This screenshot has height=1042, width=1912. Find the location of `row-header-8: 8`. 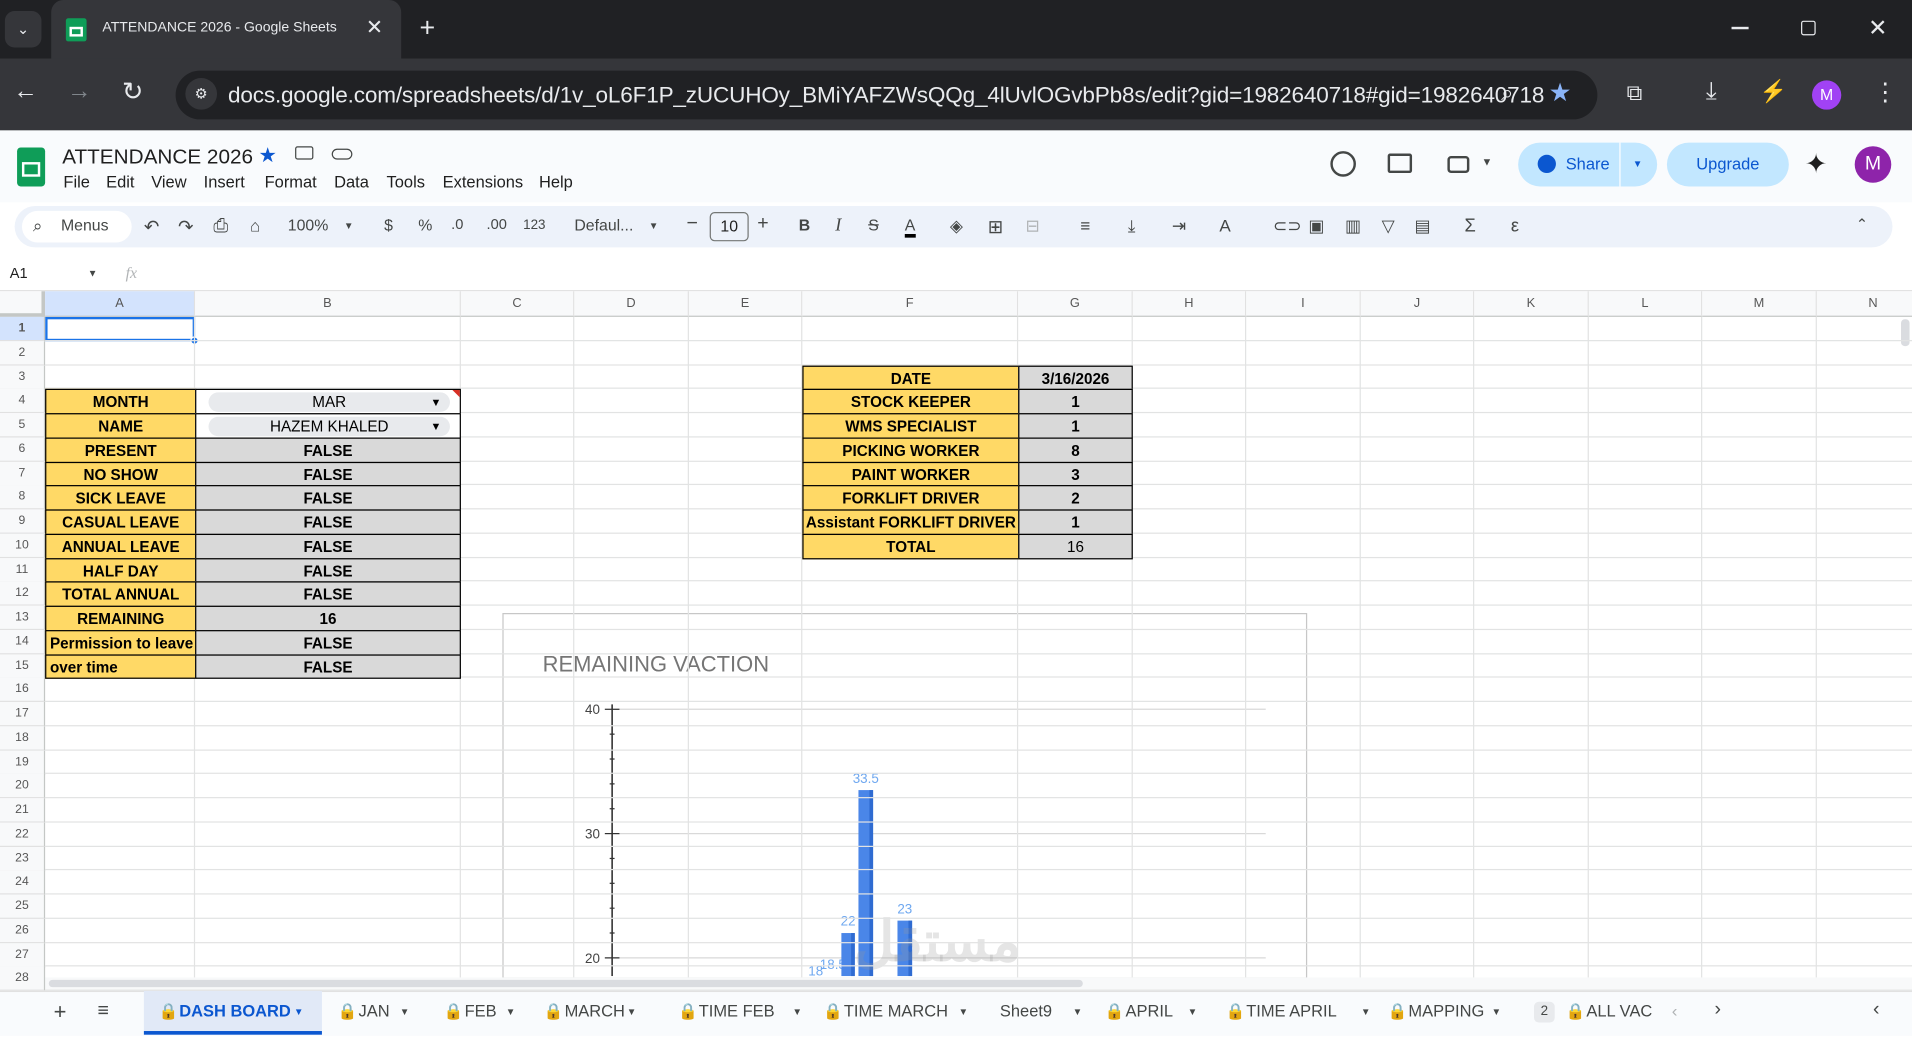

row-header-8: 8 is located at coordinates (23, 497).